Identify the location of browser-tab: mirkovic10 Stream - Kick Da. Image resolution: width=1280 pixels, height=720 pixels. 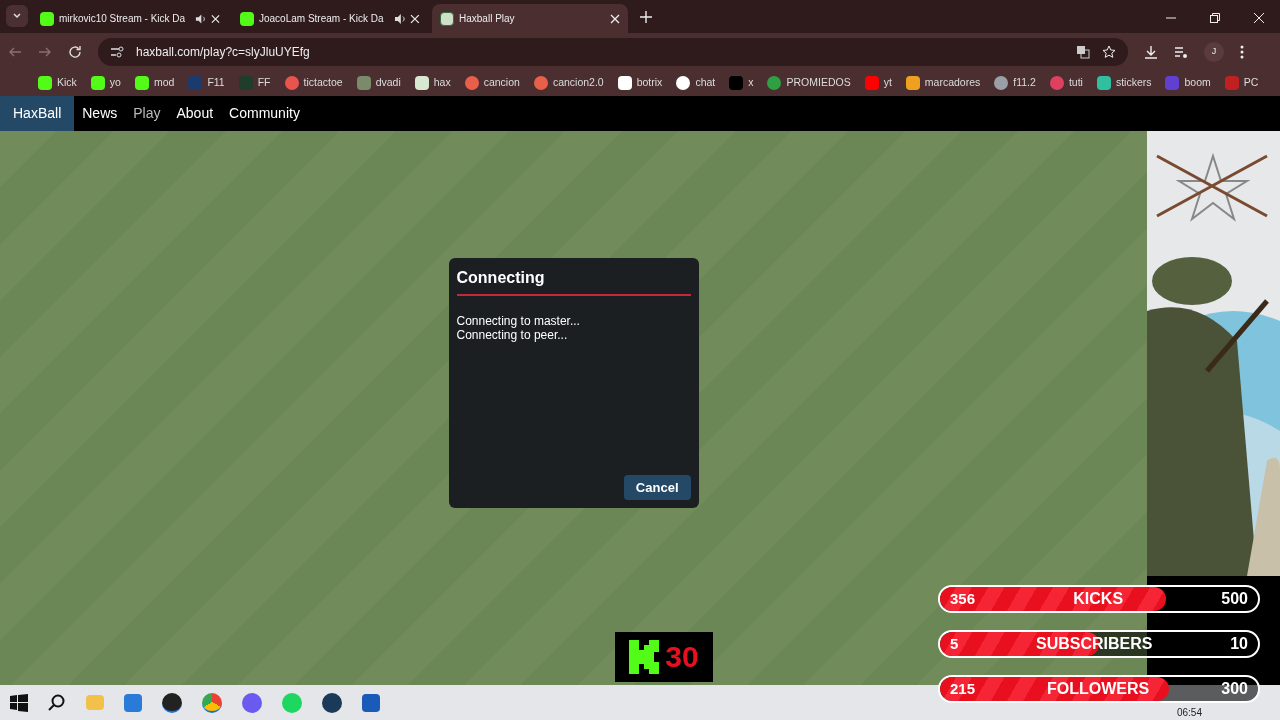
(130, 18).